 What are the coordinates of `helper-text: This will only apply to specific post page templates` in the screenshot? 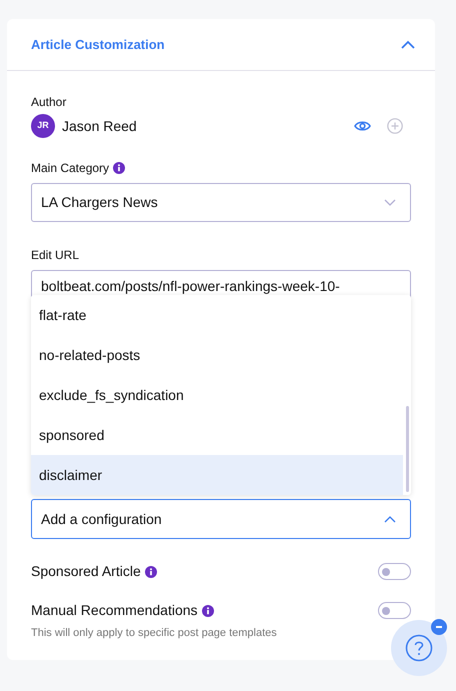 It's located at (154, 633).